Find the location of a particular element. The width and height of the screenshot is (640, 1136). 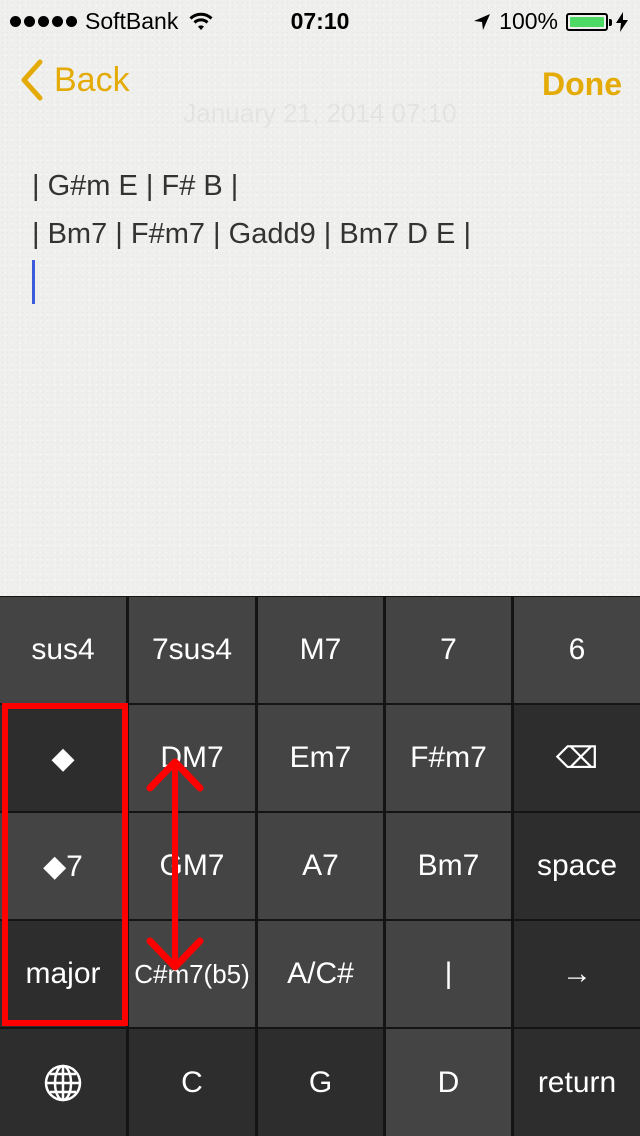

location-arrow-icon is located at coordinates (482, 21).